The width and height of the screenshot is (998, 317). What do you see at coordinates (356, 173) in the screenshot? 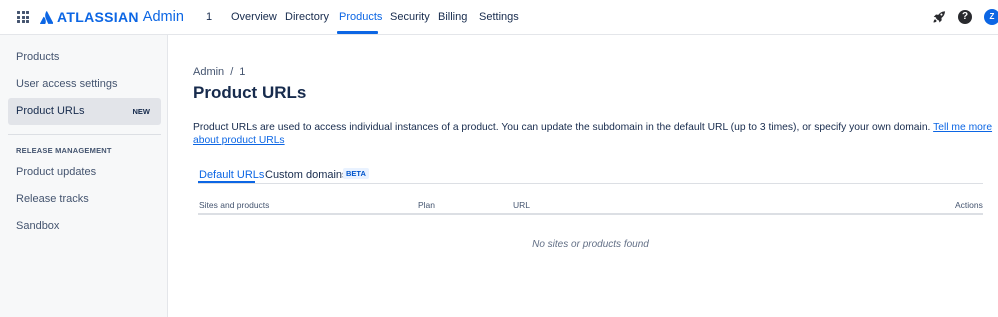
I see `beta-badge: BETA` at bounding box center [356, 173].